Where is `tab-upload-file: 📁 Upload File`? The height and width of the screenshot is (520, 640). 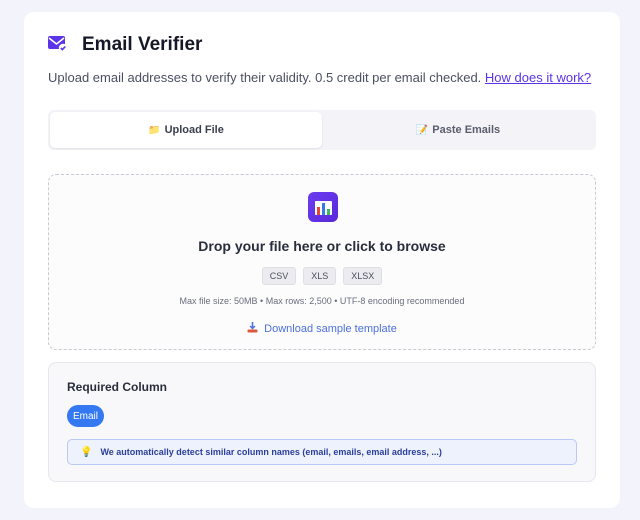
tab-upload-file: 📁 Upload File is located at coordinates (186, 130).